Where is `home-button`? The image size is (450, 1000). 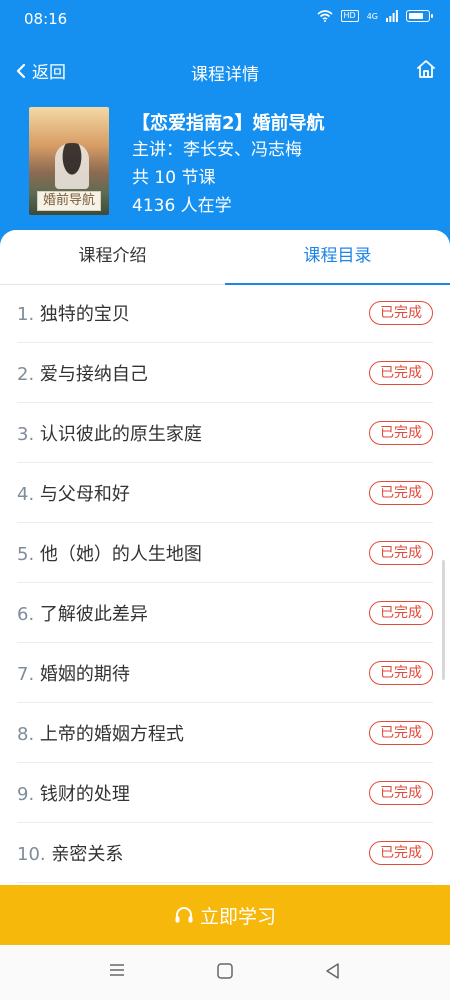
home-button is located at coordinates (426, 71).